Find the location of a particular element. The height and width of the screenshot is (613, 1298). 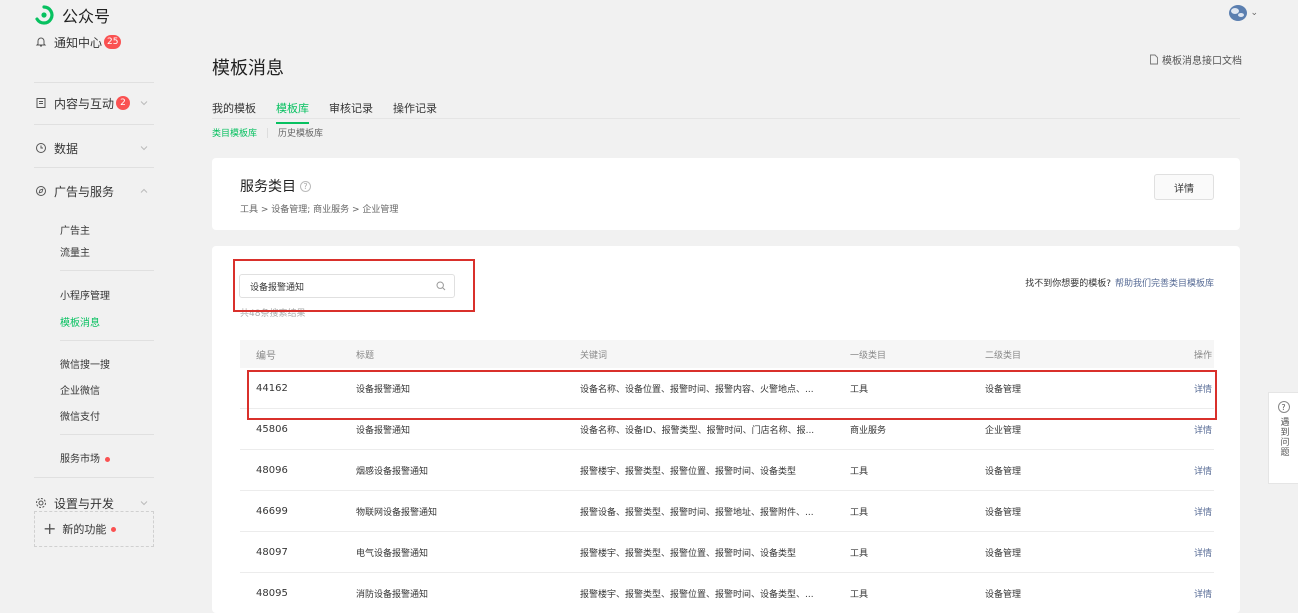

sidebar-item-wecom: 企业微信 is located at coordinates (80, 389).